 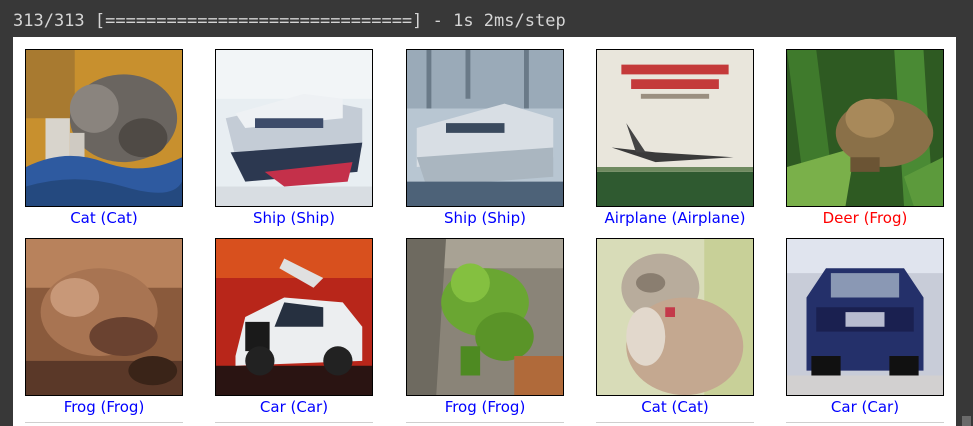 What do you see at coordinates (675, 218) in the screenshot?
I see `prediction-label: Airplane (Airplane)` at bounding box center [675, 218].